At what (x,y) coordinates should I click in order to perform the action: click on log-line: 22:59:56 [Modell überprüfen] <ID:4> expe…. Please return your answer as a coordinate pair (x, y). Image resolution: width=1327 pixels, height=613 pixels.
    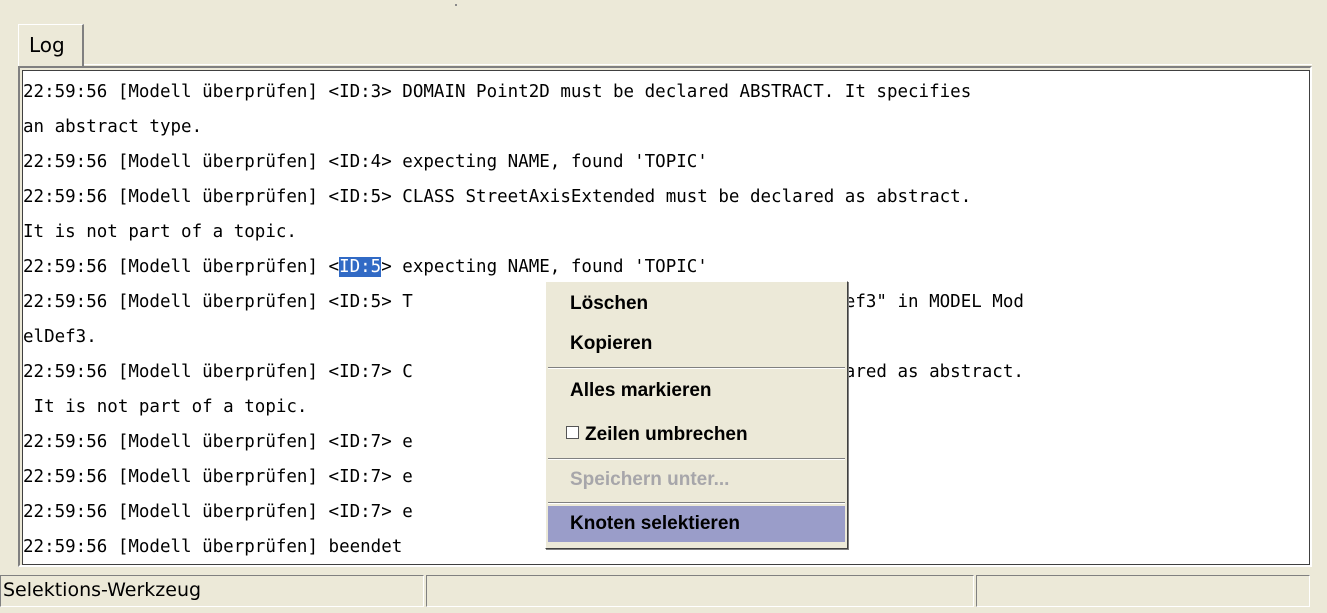
    Looking at the image, I should click on (365, 162).